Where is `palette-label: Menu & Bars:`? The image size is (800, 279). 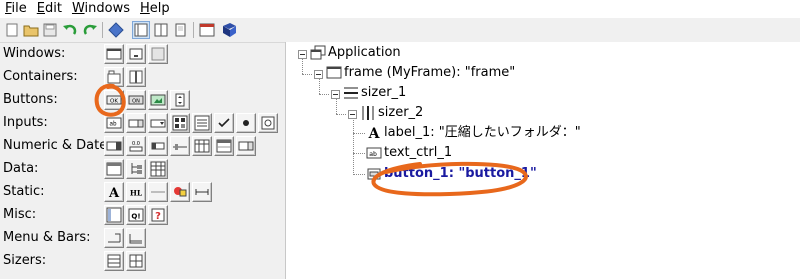 palette-label: Menu & Bars: is located at coordinates (47, 237).